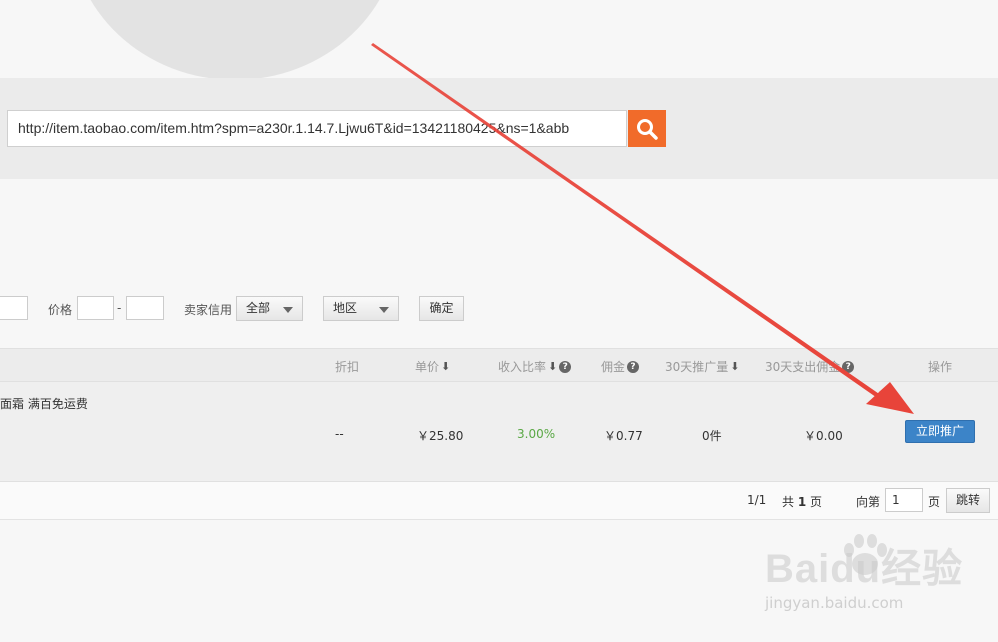 This screenshot has height=642, width=998. What do you see at coordinates (440, 436) in the screenshot?
I see `cell-unit-price: ￥25.80` at bounding box center [440, 436].